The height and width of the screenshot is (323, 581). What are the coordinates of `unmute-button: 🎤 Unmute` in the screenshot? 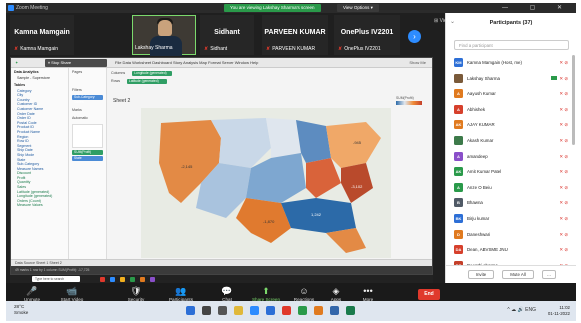 It's located at (32, 293).